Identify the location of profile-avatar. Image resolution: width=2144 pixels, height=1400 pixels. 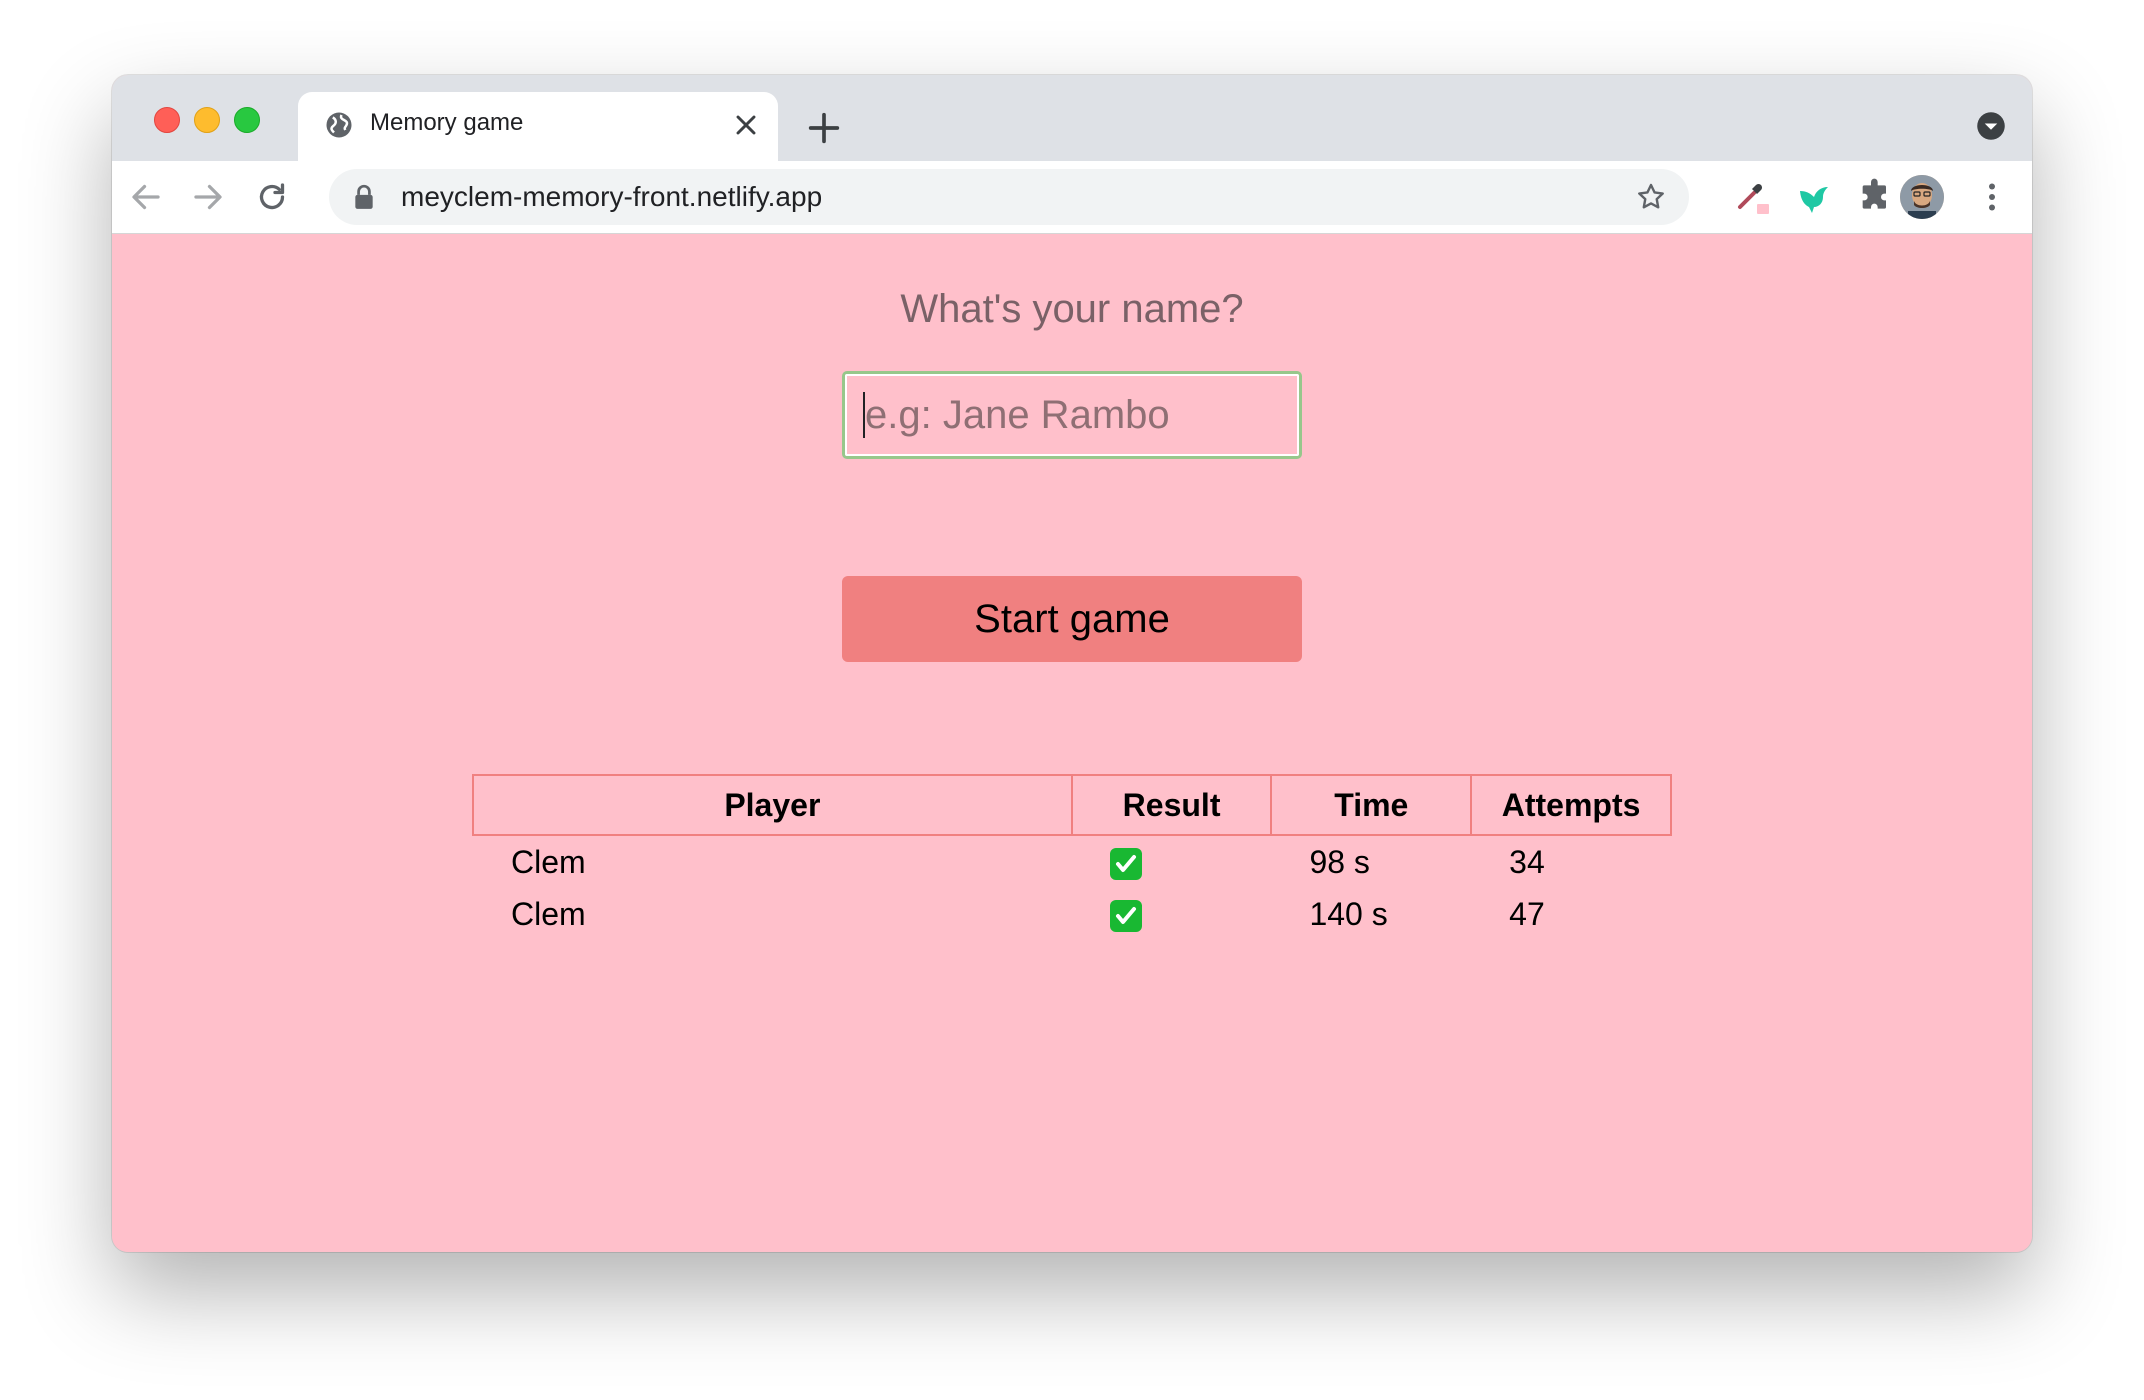
(1922, 197).